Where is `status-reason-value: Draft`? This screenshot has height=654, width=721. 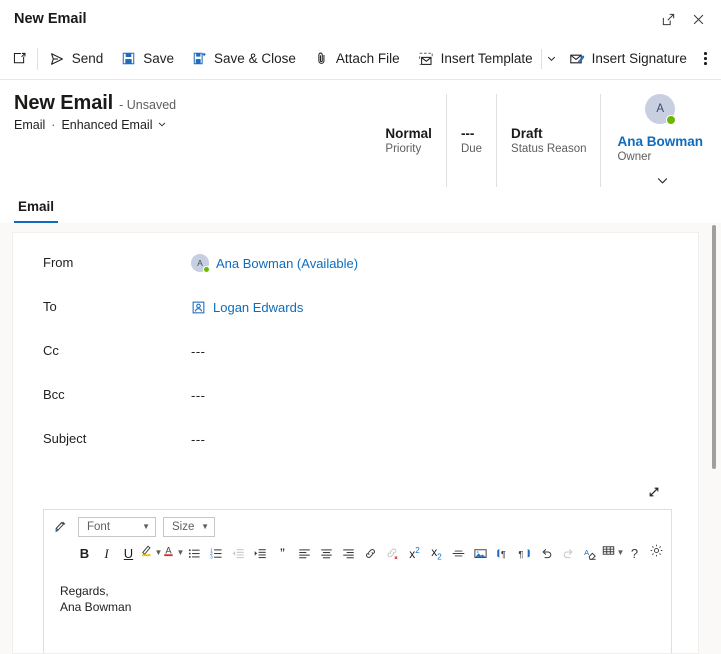
status-reason-value: Draft is located at coordinates (527, 133).